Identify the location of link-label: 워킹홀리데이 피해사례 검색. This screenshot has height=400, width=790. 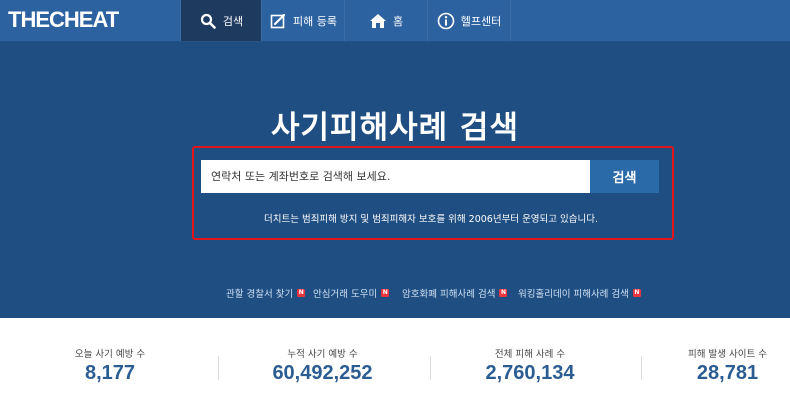
(573, 294).